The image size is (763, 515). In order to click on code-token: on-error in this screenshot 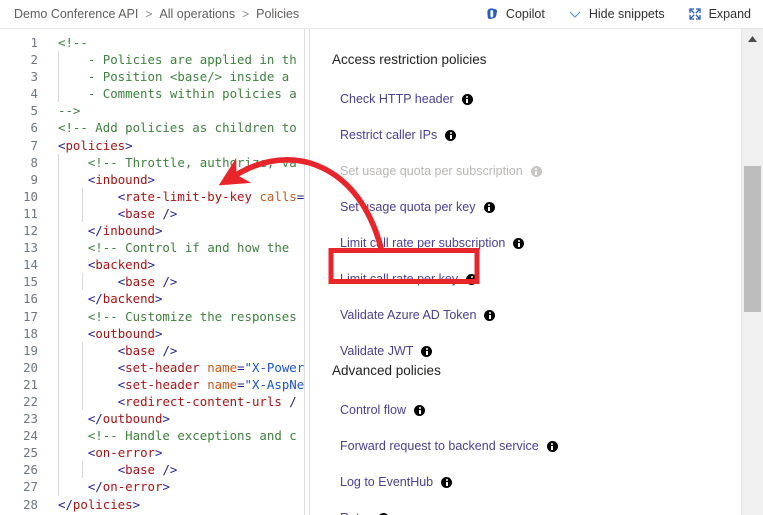, I will do `click(125, 453)`.